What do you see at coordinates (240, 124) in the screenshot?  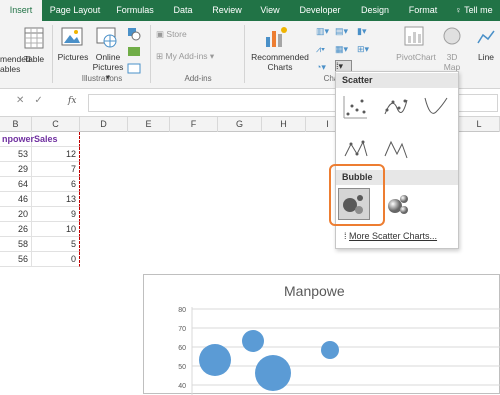 I see `column-header-g: G` at bounding box center [240, 124].